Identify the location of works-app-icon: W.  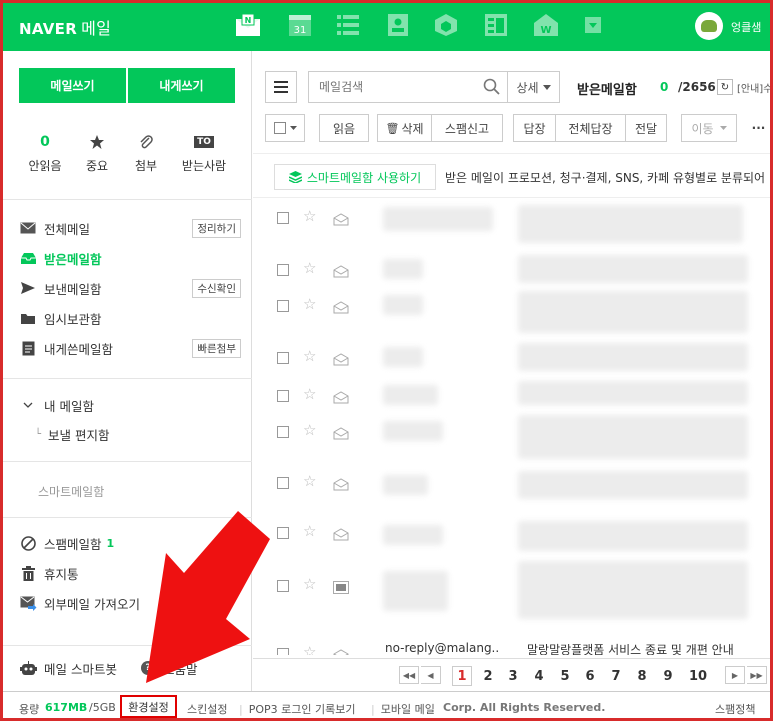
(546, 25).